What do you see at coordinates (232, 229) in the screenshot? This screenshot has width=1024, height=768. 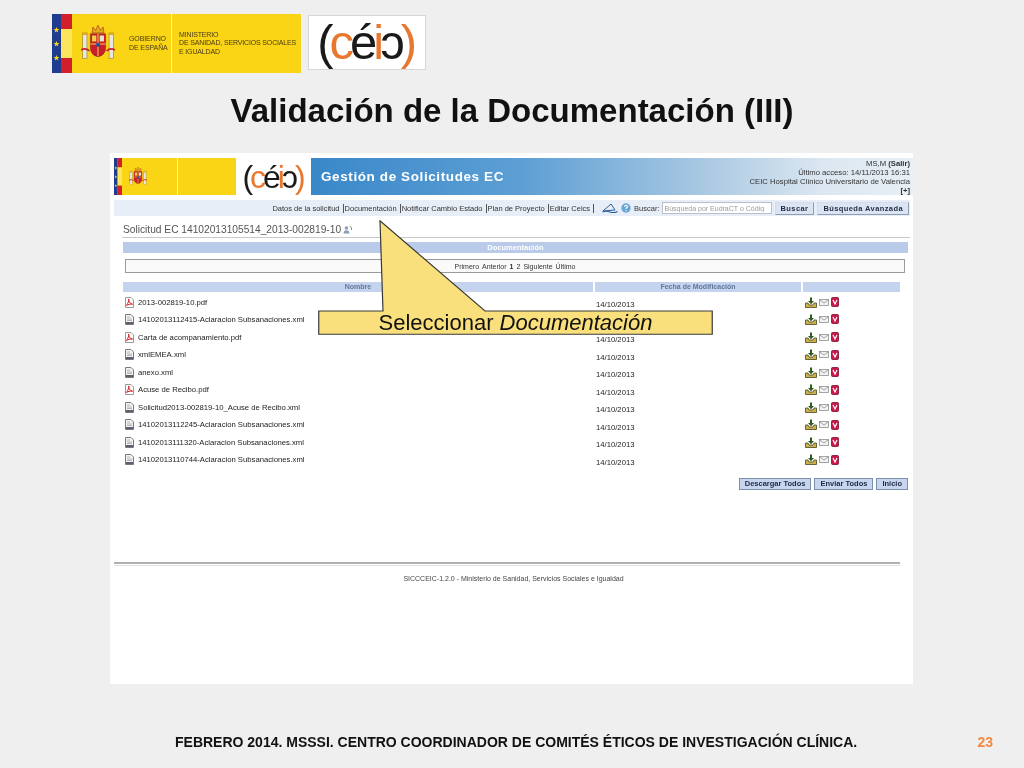 I see `request-title: Solicitud EC 14102013105514_2013-002819-10` at bounding box center [232, 229].